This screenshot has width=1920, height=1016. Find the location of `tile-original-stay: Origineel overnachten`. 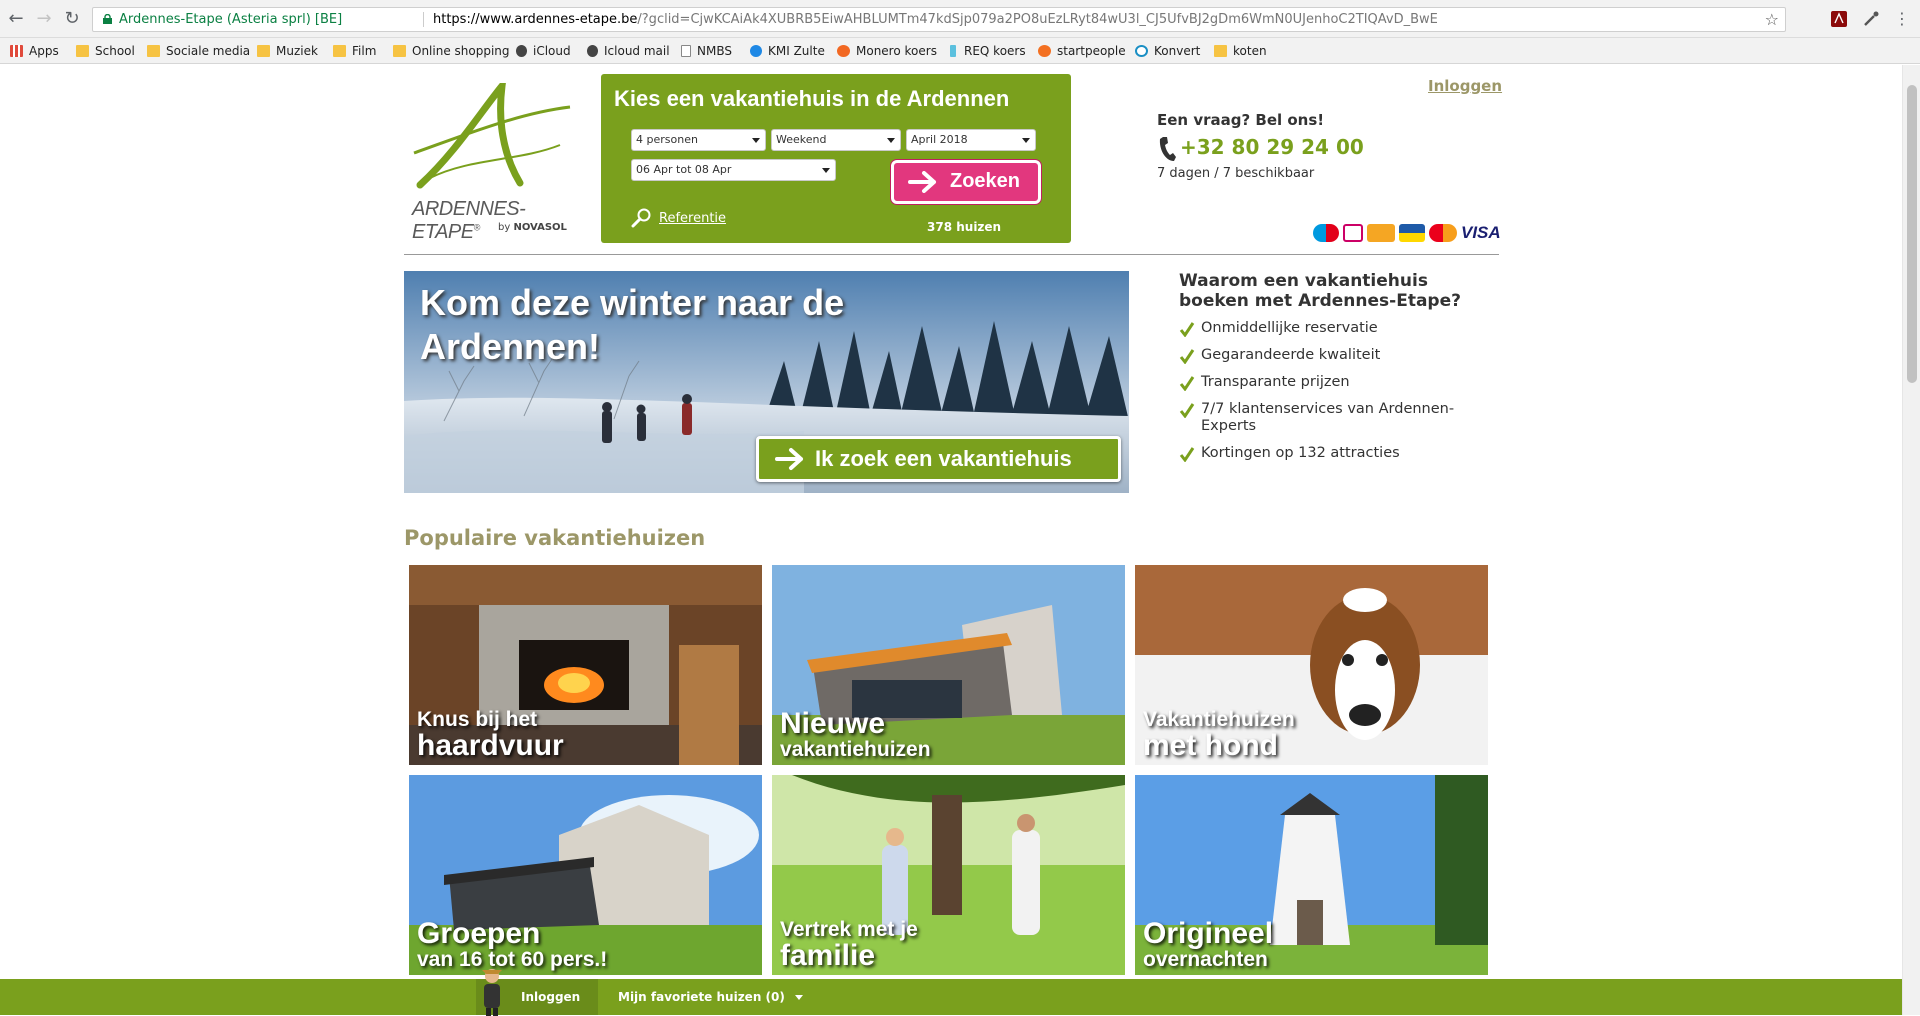

tile-original-stay: Origineel overnachten is located at coordinates (1311, 875).